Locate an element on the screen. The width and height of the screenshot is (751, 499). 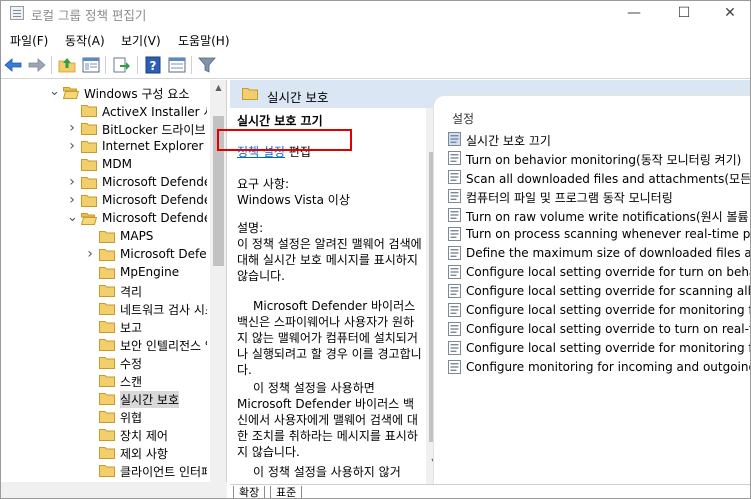
policy-setting-label: 실시간 보호 끄기 is located at coordinates (508, 141).